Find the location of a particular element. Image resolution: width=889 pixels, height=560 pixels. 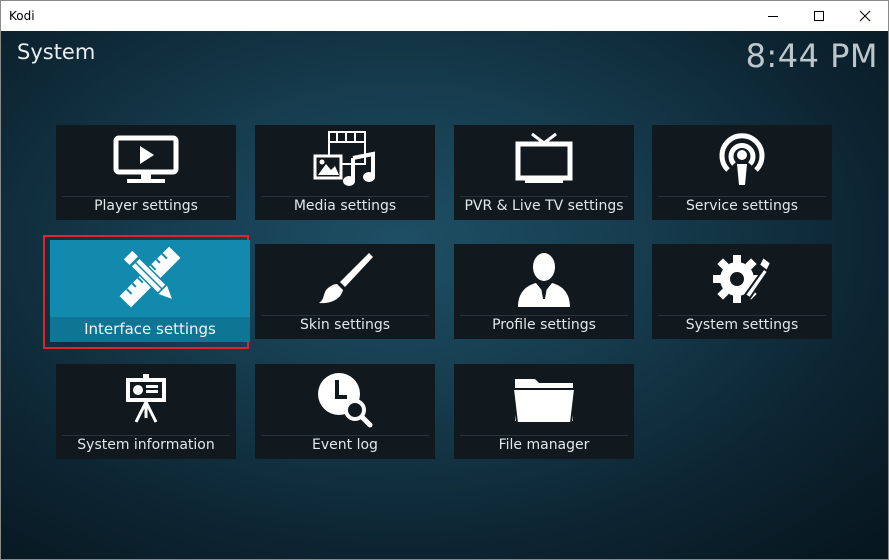

paintbrush-icon is located at coordinates (345, 279).